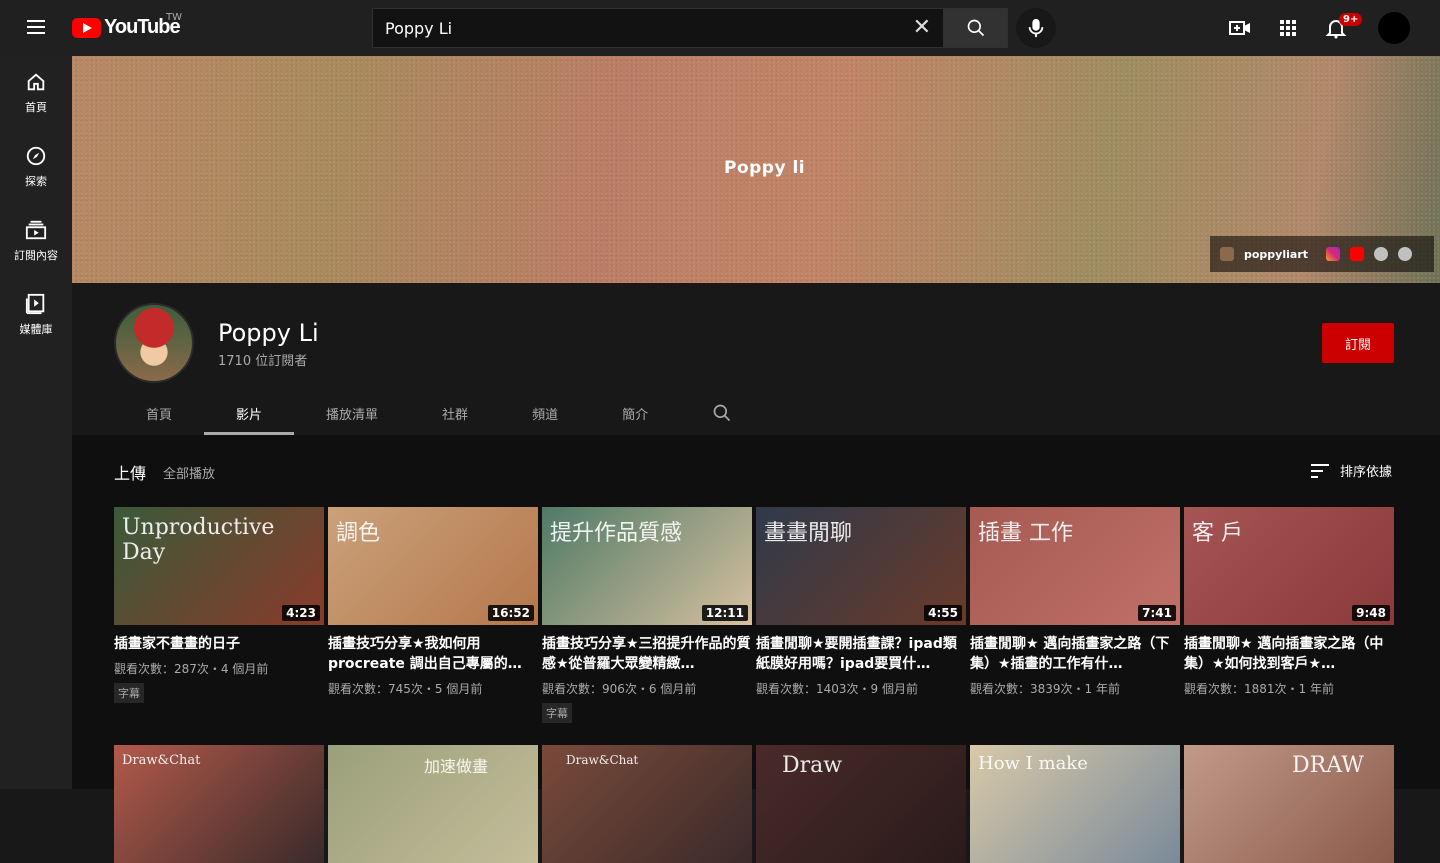  Describe the element at coordinates (1217, 533) in the screenshot. I see `thumbnail-text: 客 戶` at that location.